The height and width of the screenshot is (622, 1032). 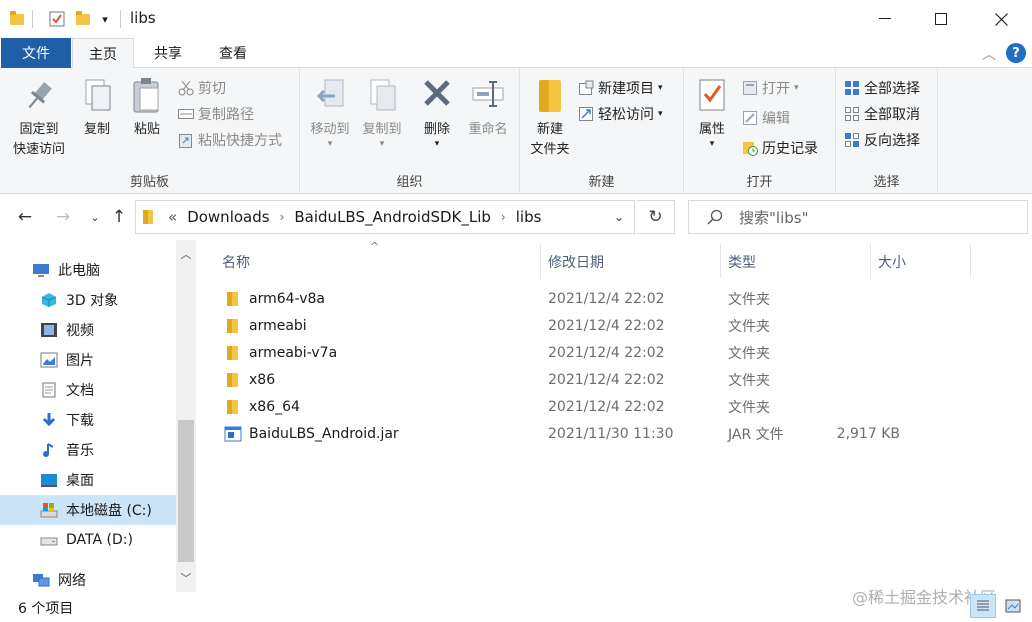 What do you see at coordinates (293, 352) in the screenshot?
I see `file-name: armeabi-v7a` at bounding box center [293, 352].